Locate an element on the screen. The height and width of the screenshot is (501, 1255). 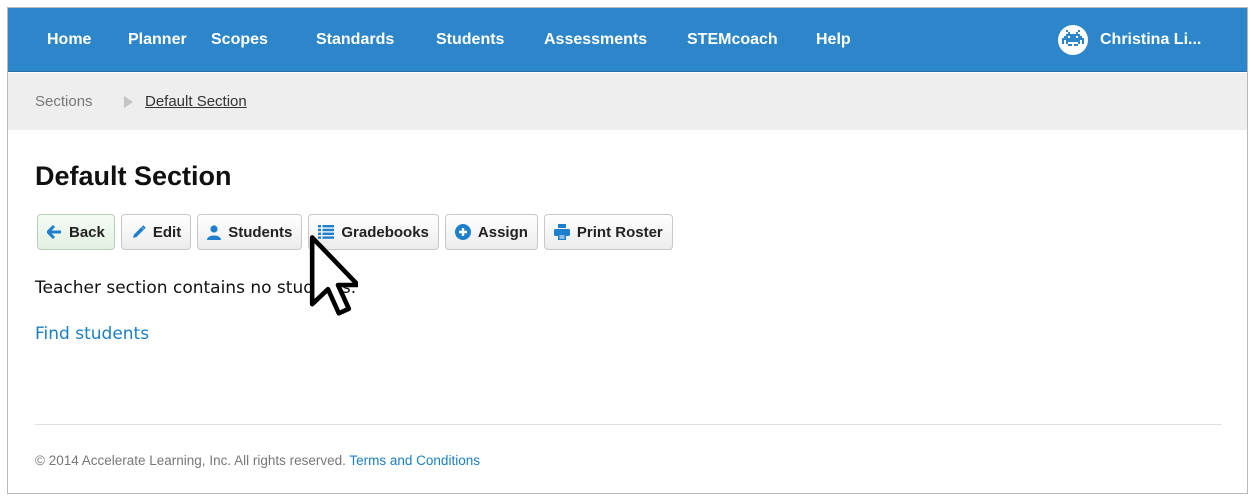
assign-button-label: Assign is located at coordinates (502, 232).